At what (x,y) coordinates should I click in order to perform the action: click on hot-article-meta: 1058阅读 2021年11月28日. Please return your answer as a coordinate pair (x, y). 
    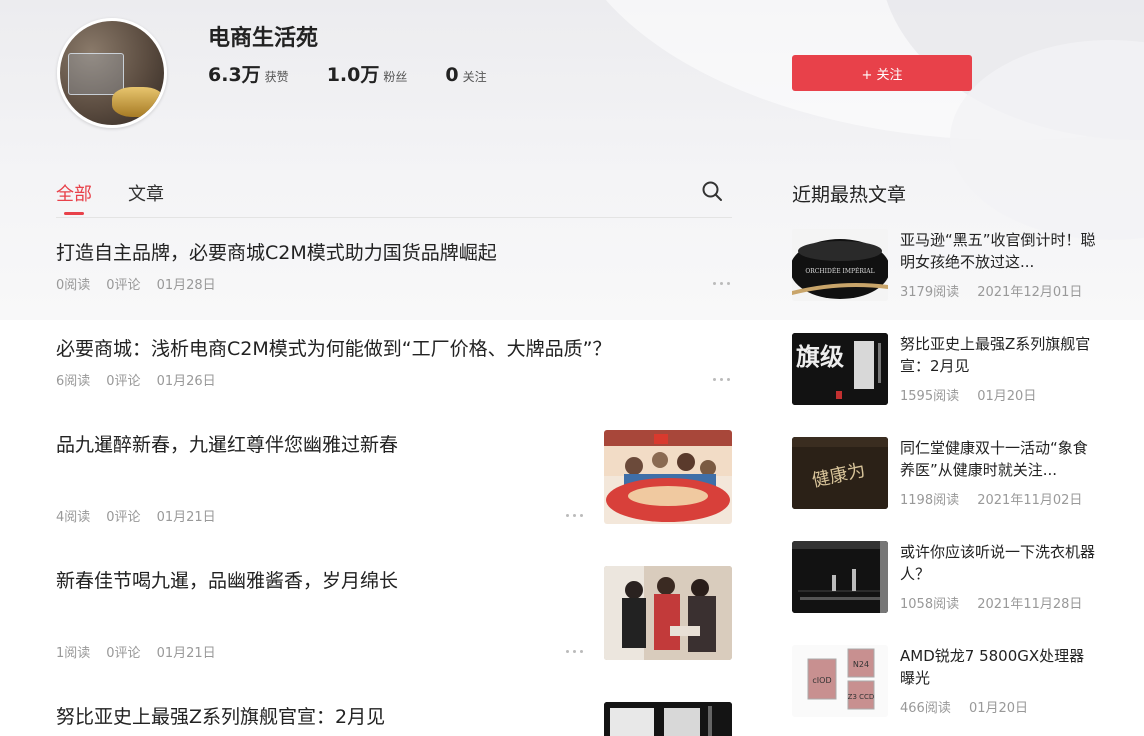
    Looking at the image, I should click on (998, 602).